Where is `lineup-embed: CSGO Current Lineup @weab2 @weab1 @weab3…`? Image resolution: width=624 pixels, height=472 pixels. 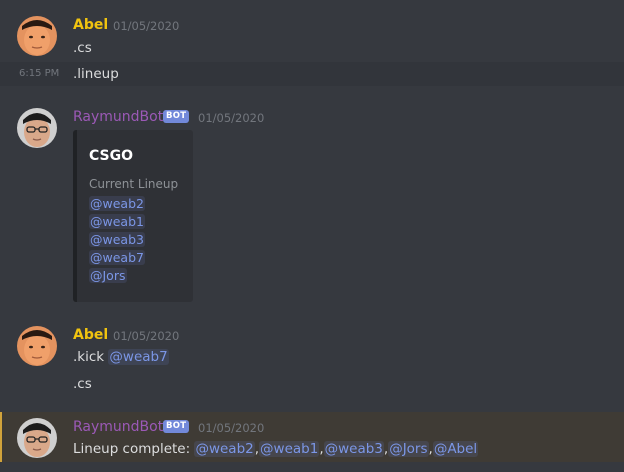 lineup-embed: CSGO Current Lineup @weab2 @weab1 @weab3… is located at coordinates (133, 216).